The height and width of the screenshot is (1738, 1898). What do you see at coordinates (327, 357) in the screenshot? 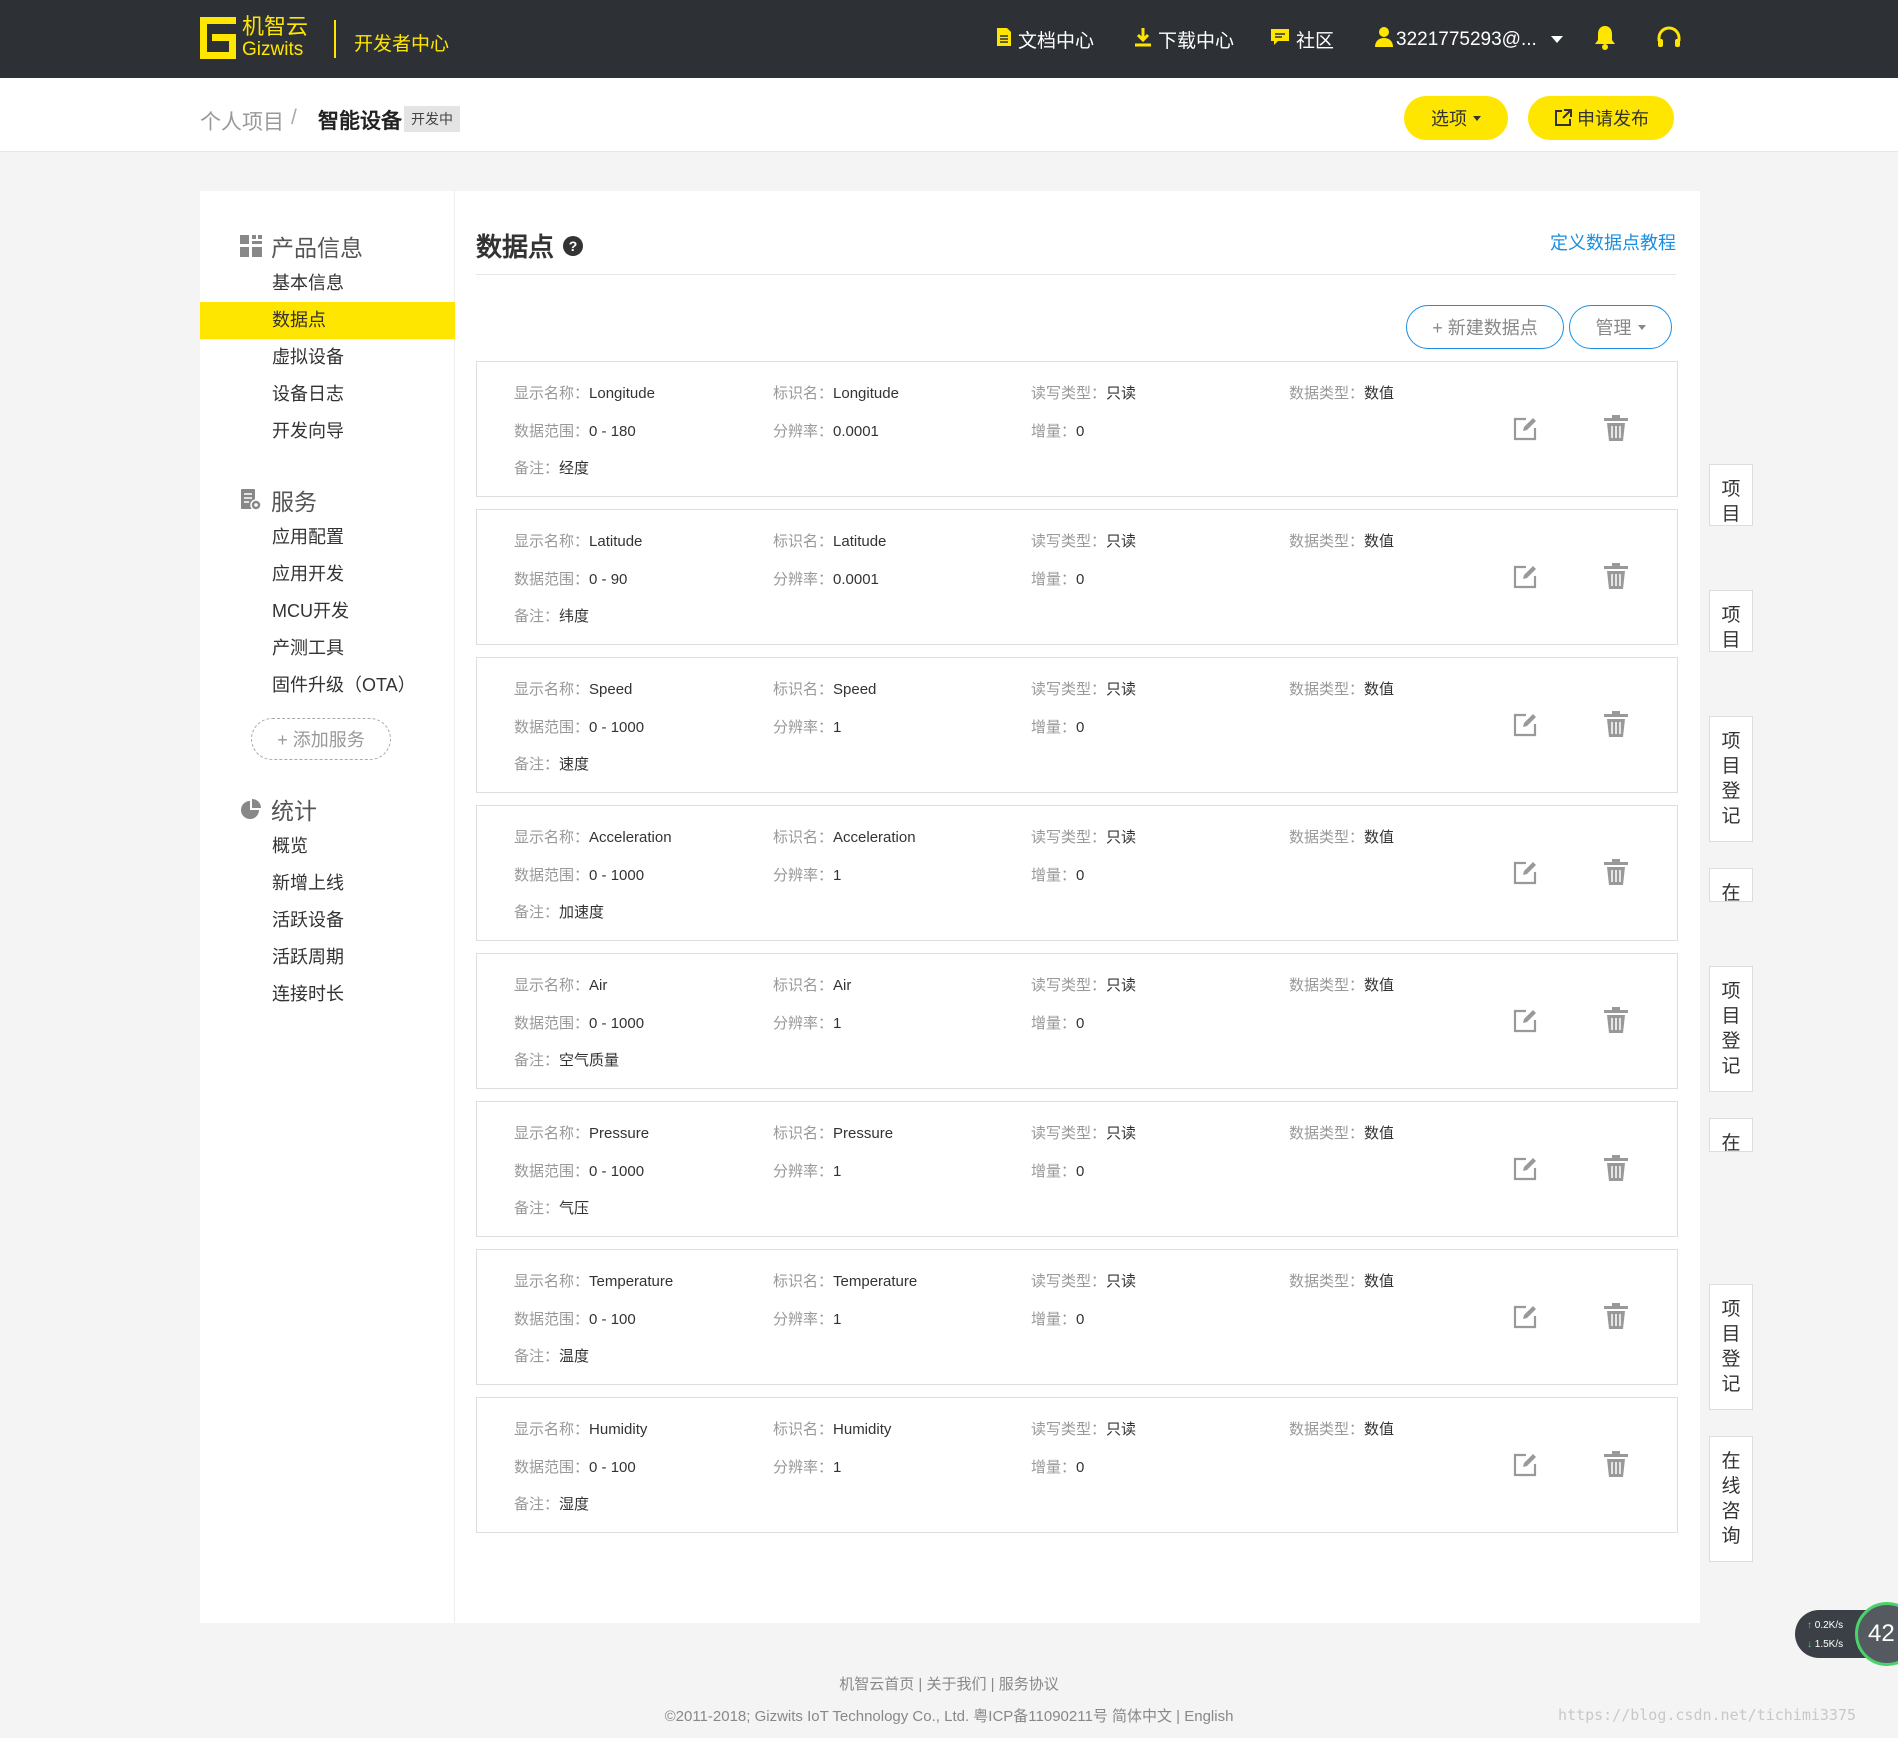
I see `sidebar-item-virtual-device: 虚拟设备` at bounding box center [327, 357].